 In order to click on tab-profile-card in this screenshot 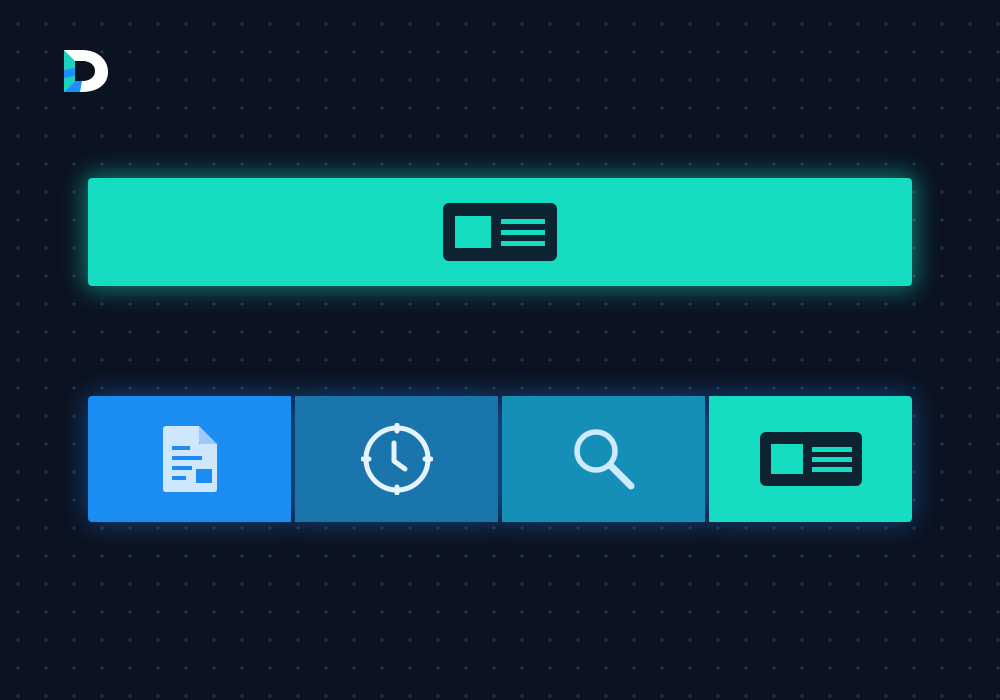, I will do `click(810, 459)`.